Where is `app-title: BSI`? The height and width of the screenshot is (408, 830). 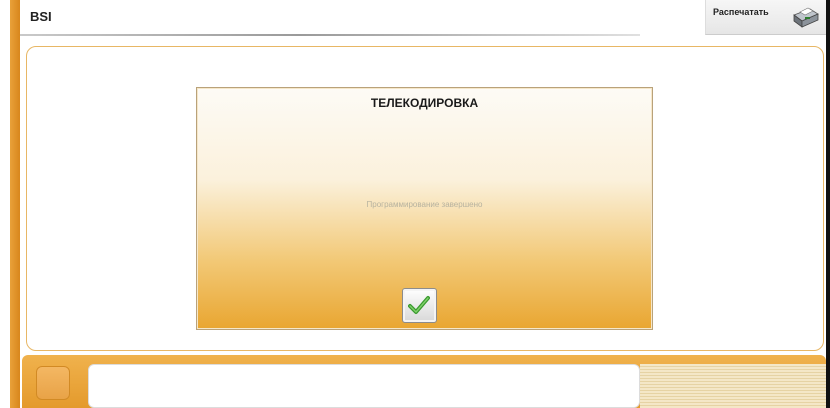
app-title: BSI is located at coordinates (41, 16).